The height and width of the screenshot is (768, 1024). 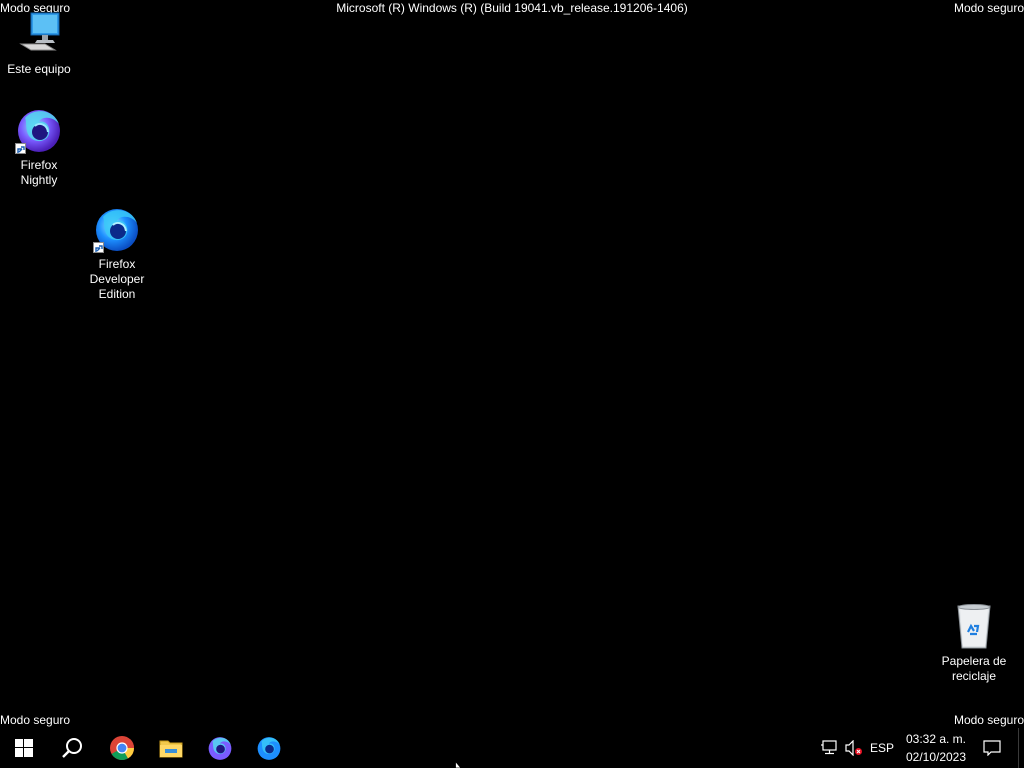 What do you see at coordinates (936, 748) in the screenshot?
I see `clock: 03:32 a. m. 02/10/2023` at bounding box center [936, 748].